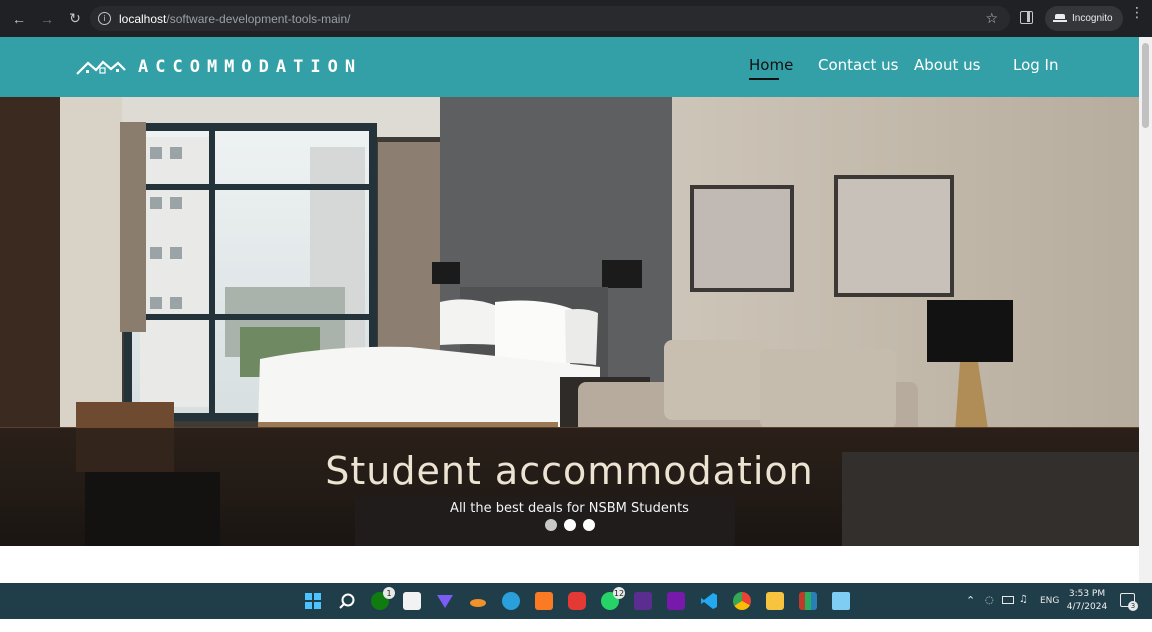 The height and width of the screenshot is (632, 1152). I want to click on app-red-icon, so click(577, 601).